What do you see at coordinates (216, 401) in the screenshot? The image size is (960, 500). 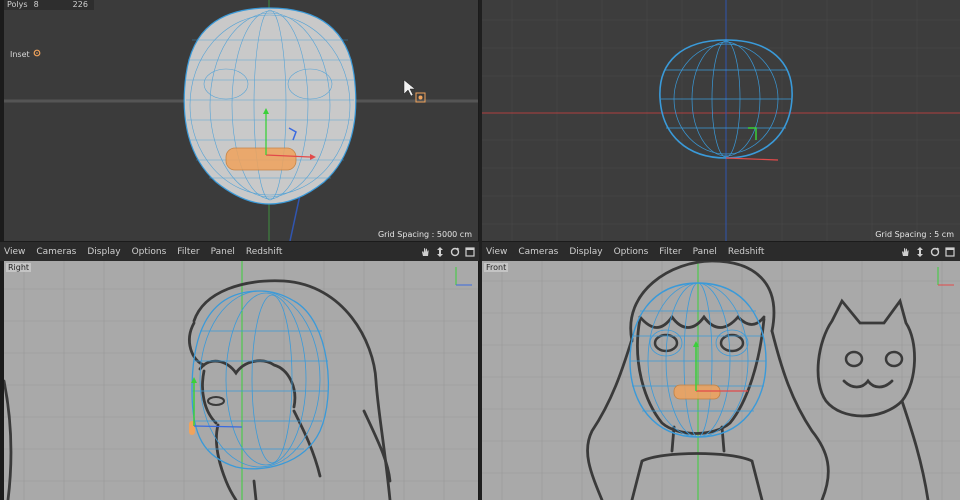 I see `eye-sketch` at bounding box center [216, 401].